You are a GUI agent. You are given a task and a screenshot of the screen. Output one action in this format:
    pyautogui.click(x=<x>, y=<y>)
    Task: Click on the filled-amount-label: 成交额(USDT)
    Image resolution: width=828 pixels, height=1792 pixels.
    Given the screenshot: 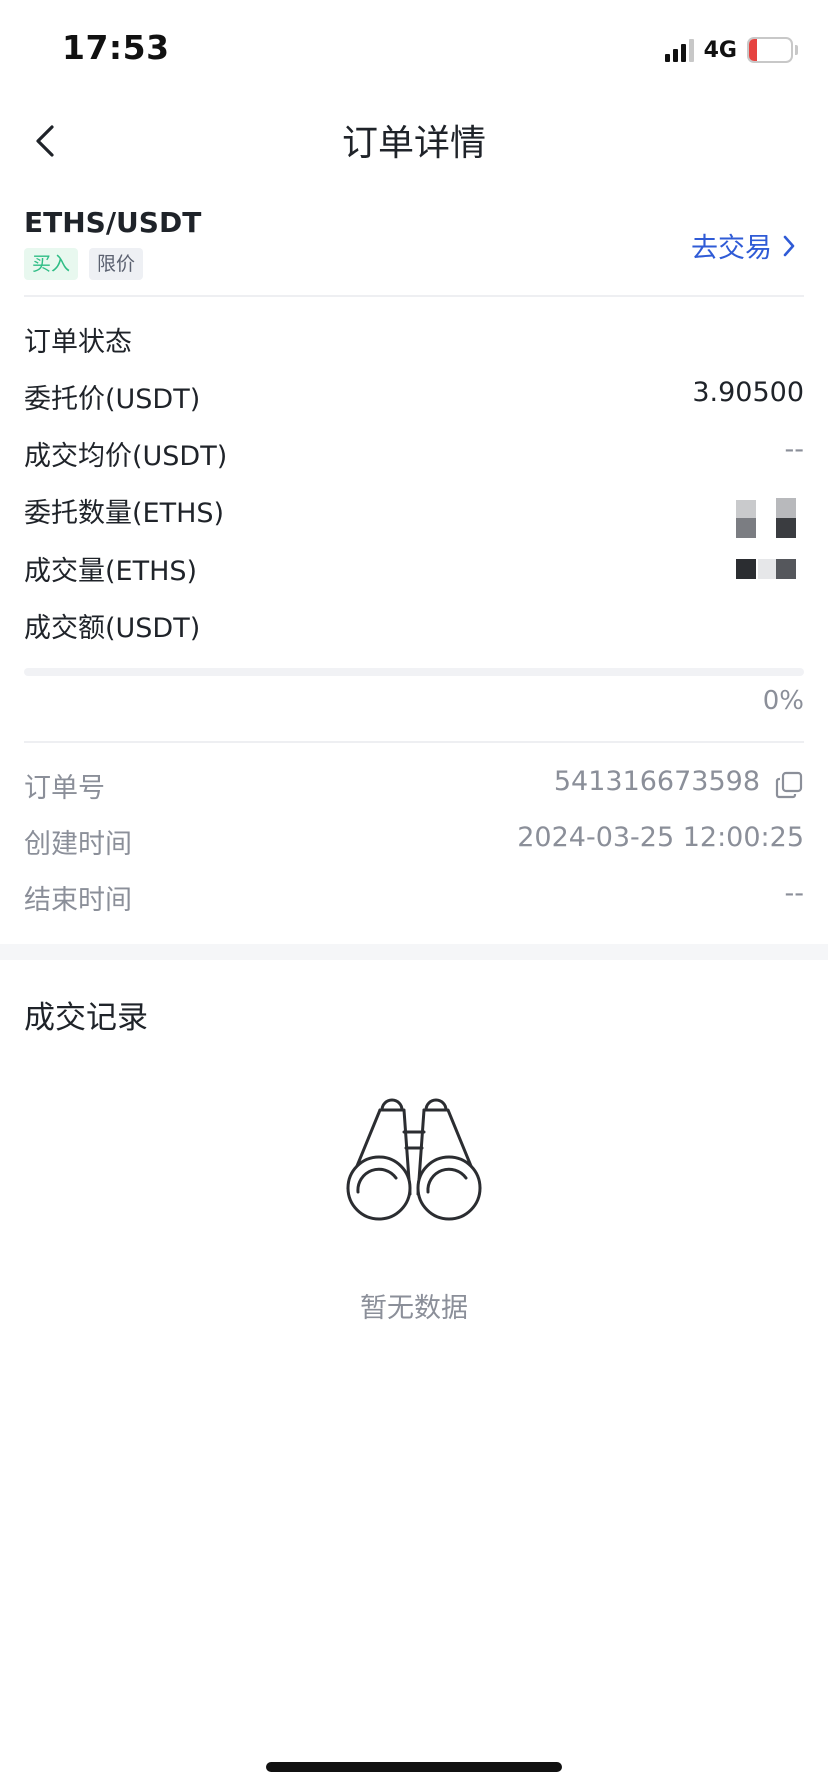 What is the action you would take?
    pyautogui.click(x=112, y=628)
    